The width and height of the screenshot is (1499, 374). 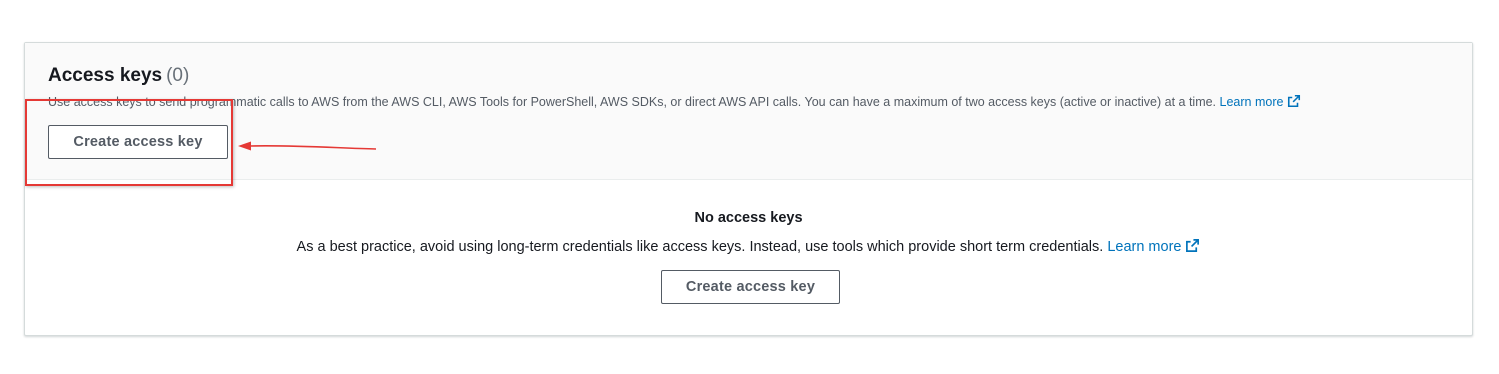 I want to click on learn-more-link-header: Learn more, so click(x=1260, y=102).